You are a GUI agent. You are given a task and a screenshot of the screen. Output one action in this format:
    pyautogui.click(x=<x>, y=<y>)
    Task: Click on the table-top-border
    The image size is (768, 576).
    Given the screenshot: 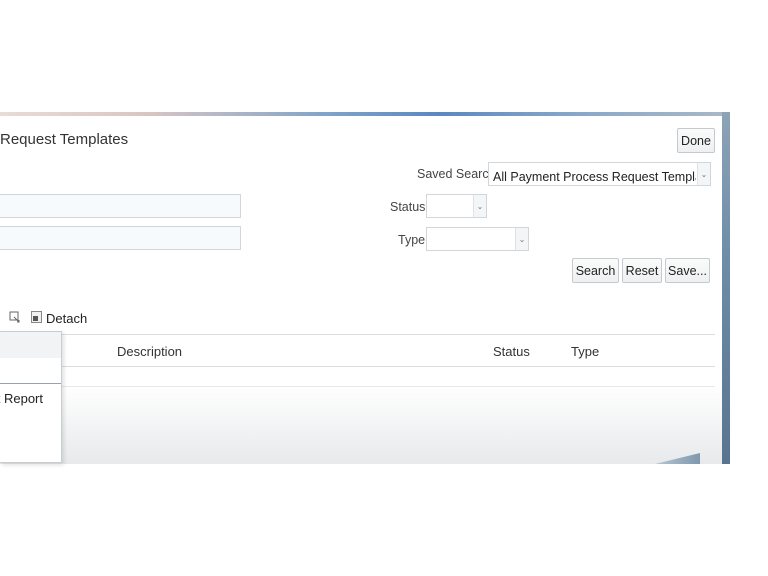 What is the action you would take?
    pyautogui.click(x=357, y=334)
    